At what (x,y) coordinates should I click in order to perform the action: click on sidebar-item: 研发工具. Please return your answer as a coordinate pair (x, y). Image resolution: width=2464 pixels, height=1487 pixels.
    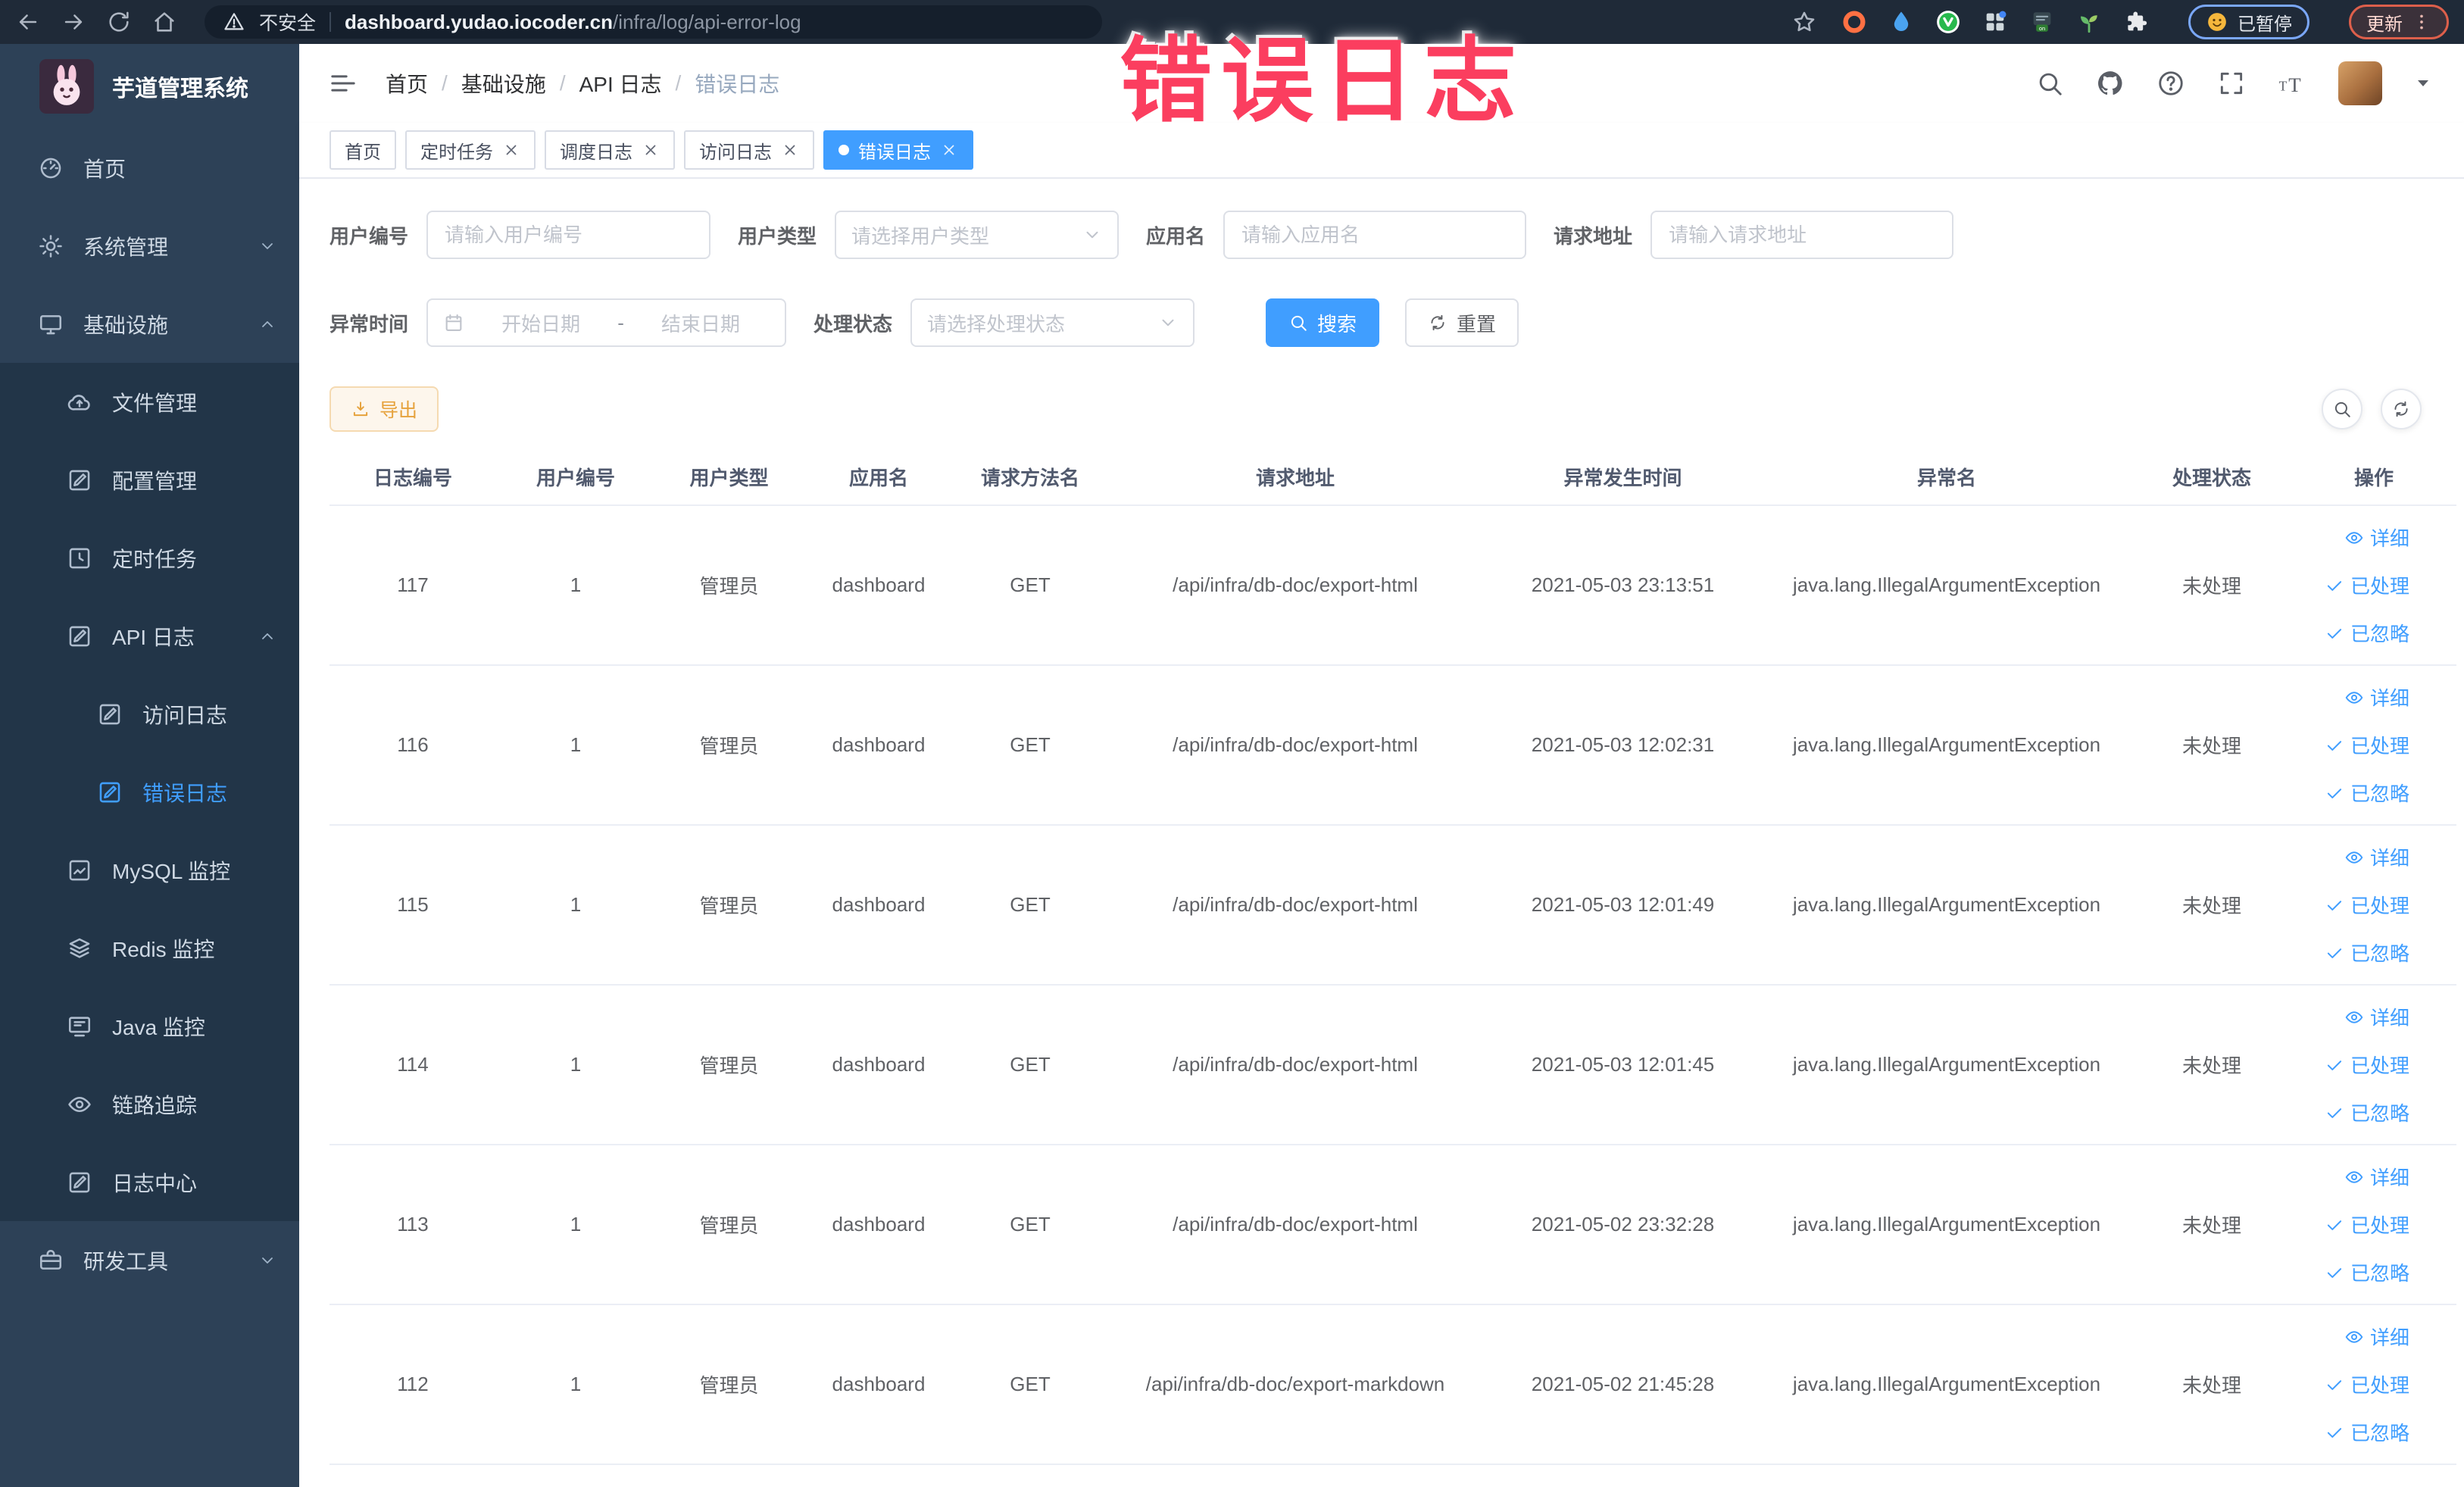
    Looking at the image, I should click on (149, 1260).